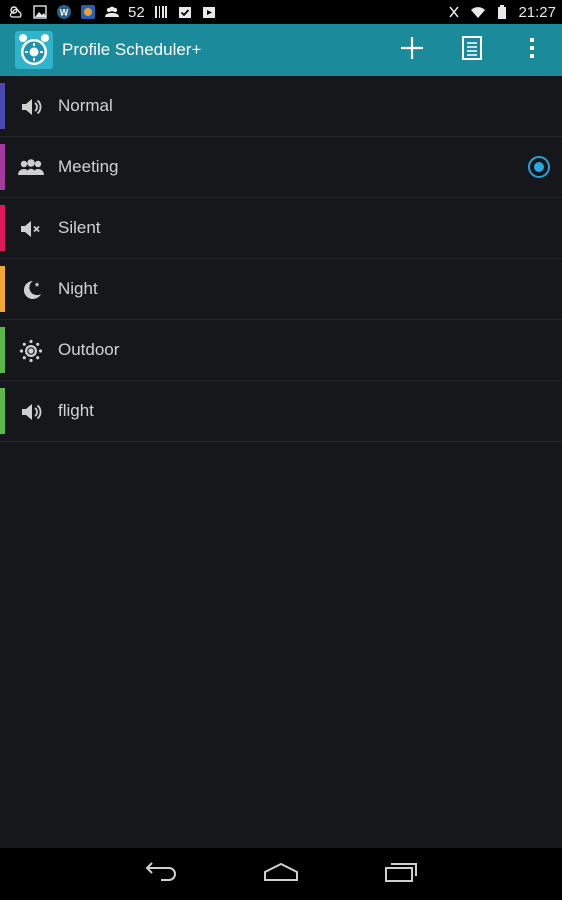 The image size is (562, 900). I want to click on profile-label: Night, so click(78, 288).